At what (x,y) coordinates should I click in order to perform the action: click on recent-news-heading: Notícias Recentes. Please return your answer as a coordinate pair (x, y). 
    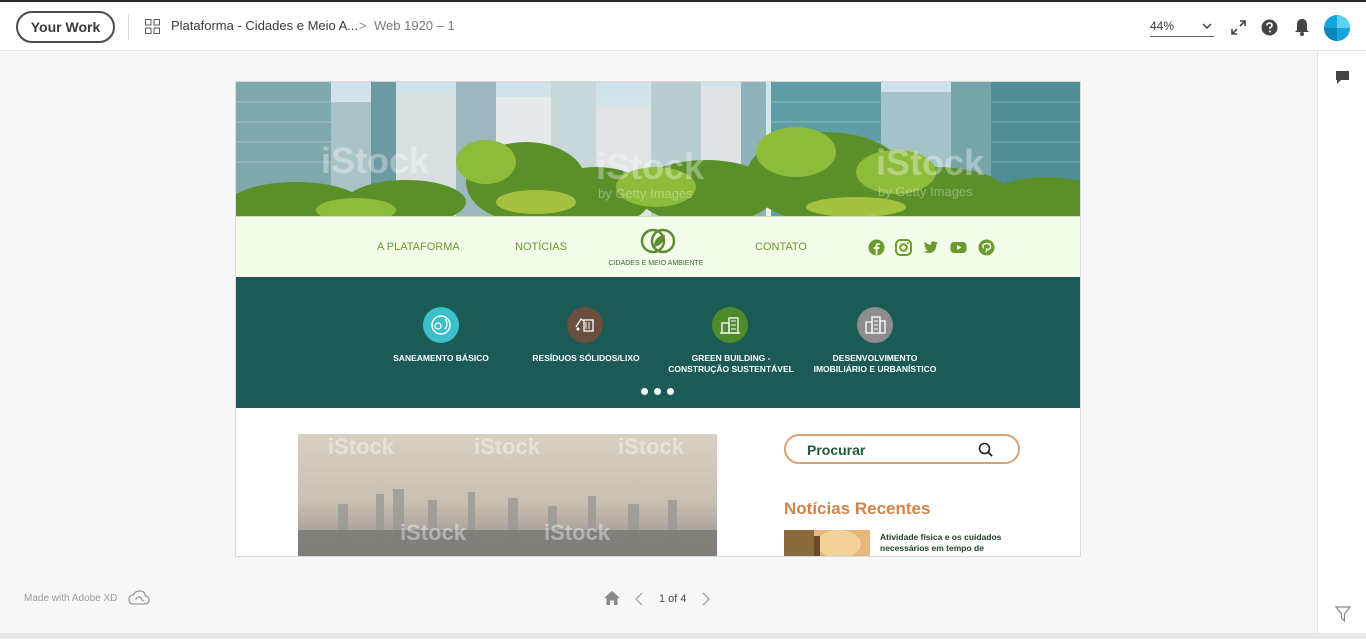
    Looking at the image, I should click on (857, 508).